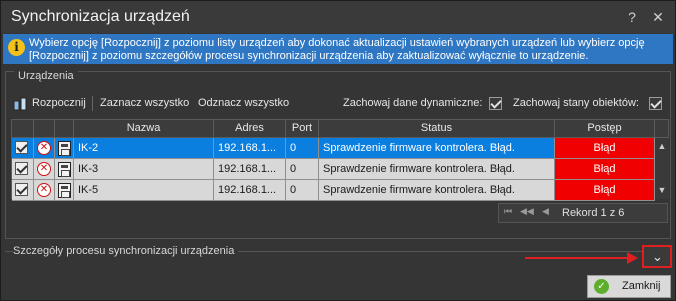 The height and width of the screenshot is (301, 676). Describe the element at coordinates (413, 103) in the screenshot. I see `keep-dynamic-label: Zachowaj dane dynamiczne:` at that location.